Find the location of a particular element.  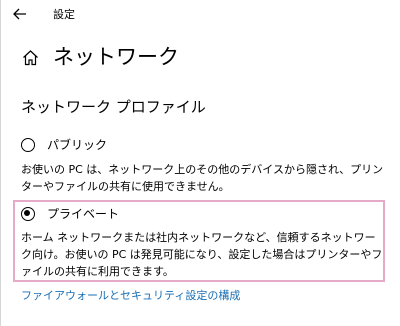

private-profile-radio: プライベート is located at coordinates (70, 214).